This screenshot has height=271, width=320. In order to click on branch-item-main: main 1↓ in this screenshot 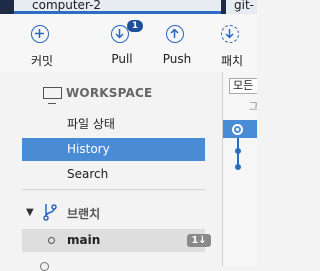, I will do `click(116, 240)`.